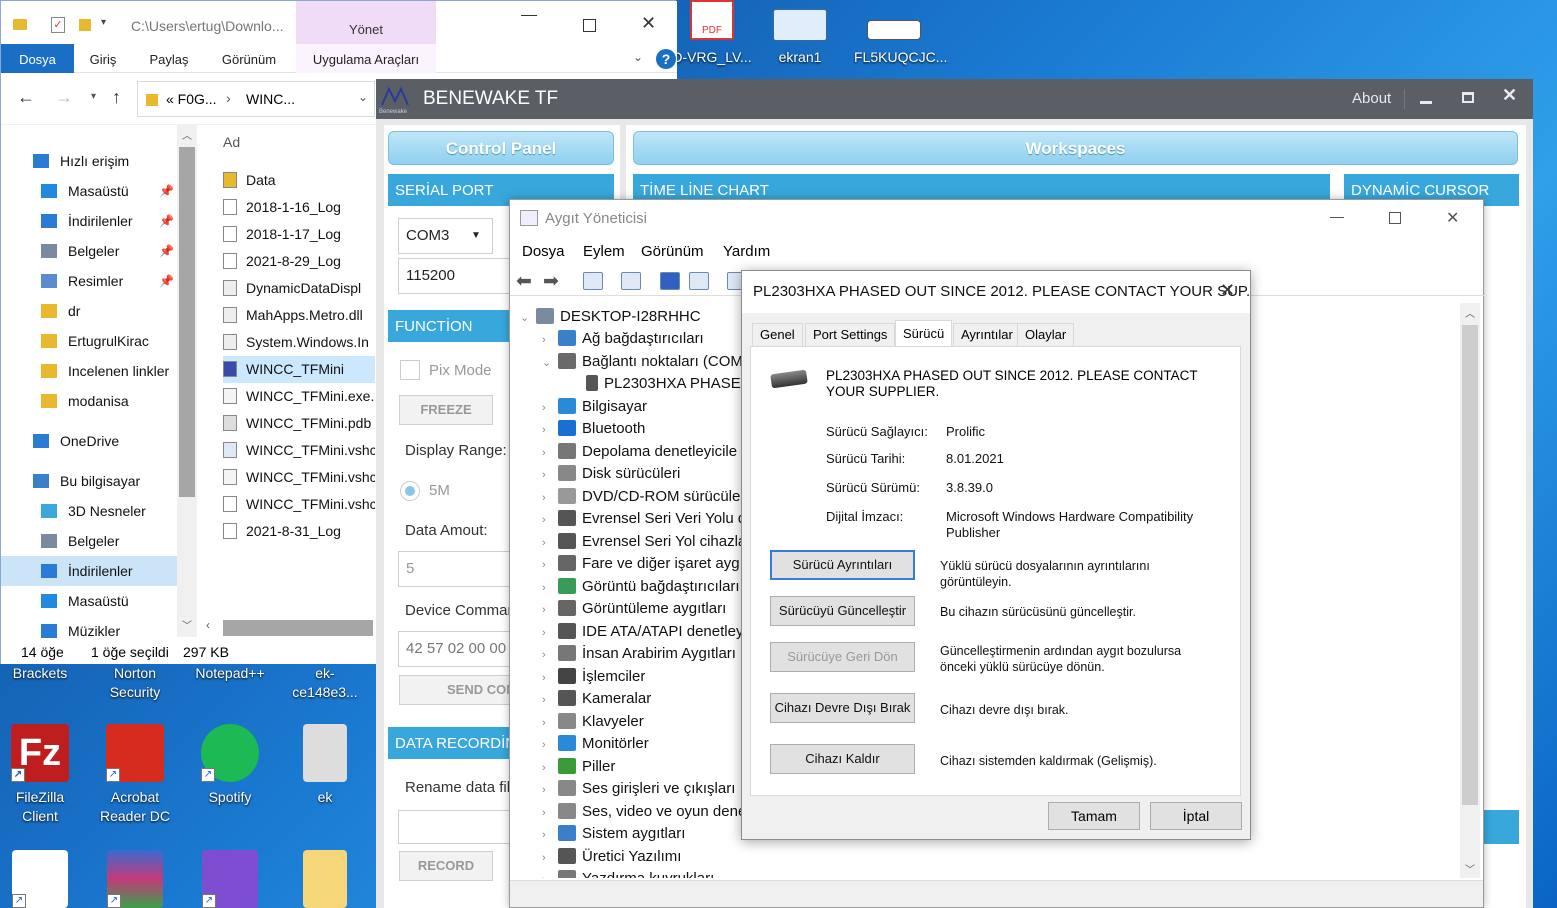 Image resolution: width=1557 pixels, height=908 pixels. I want to click on pix-mode-checkbox, so click(410, 370).